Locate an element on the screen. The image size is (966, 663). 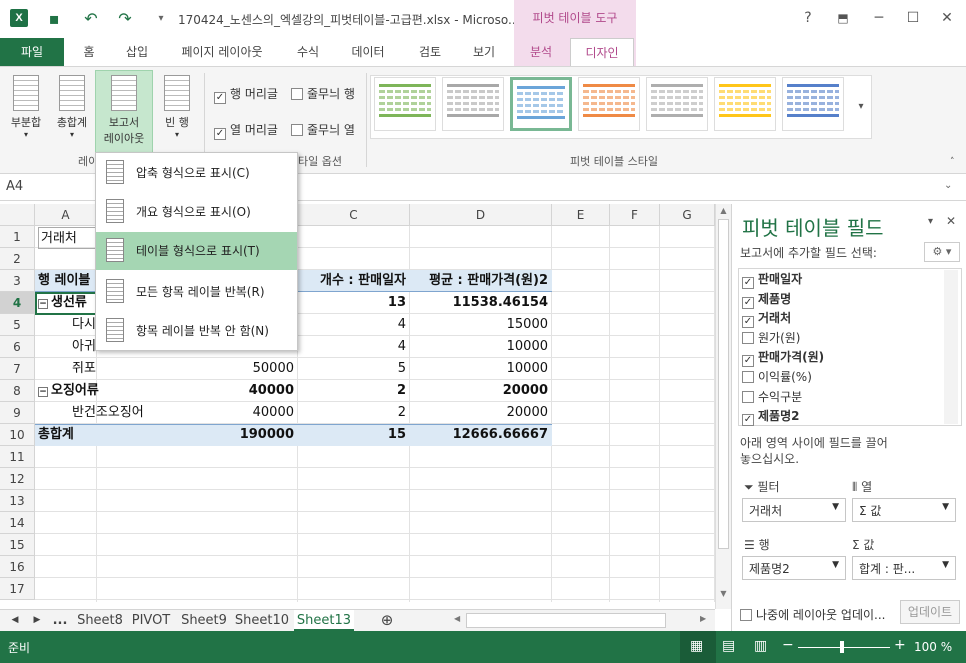
cell-a4: − 생선류 is located at coordinates (68, 303).